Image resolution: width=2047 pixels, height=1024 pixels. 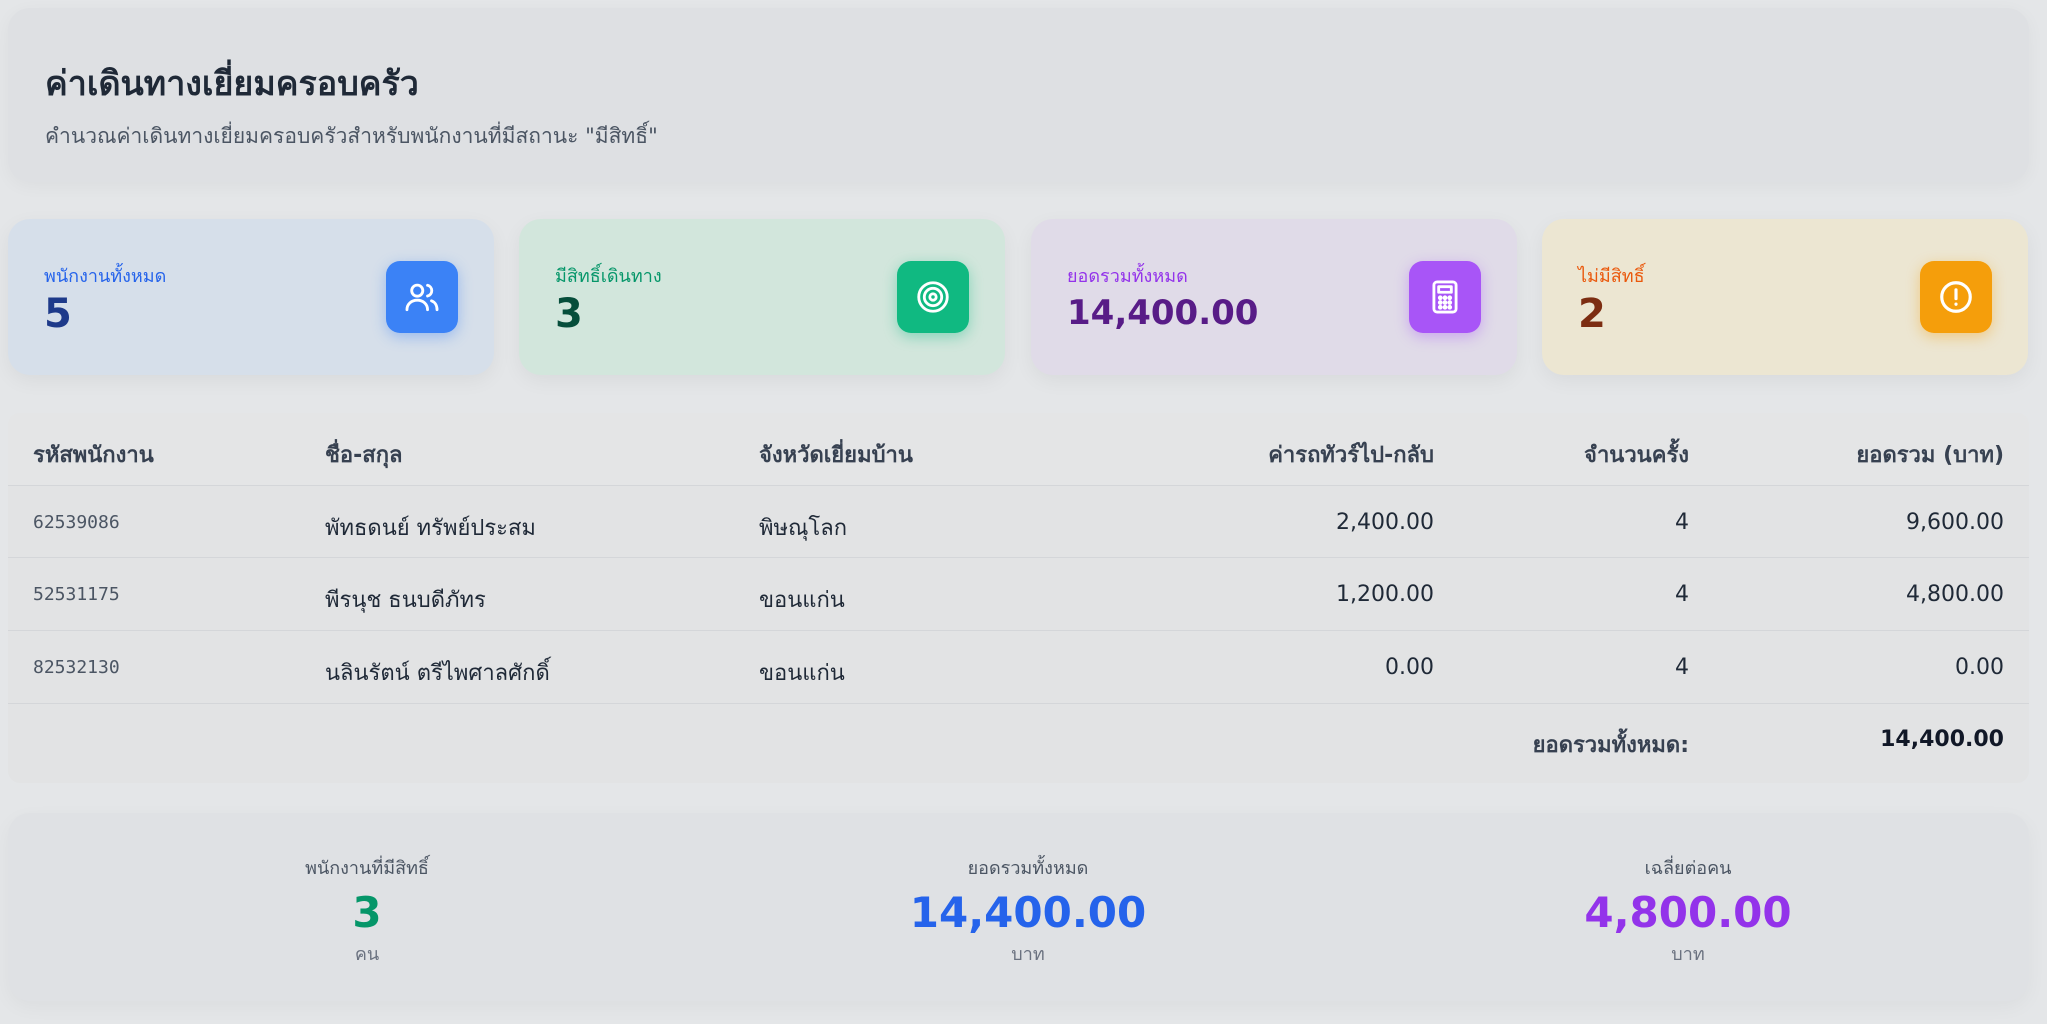 I want to click on summary-value: 4,800.00, so click(x=1688, y=912).